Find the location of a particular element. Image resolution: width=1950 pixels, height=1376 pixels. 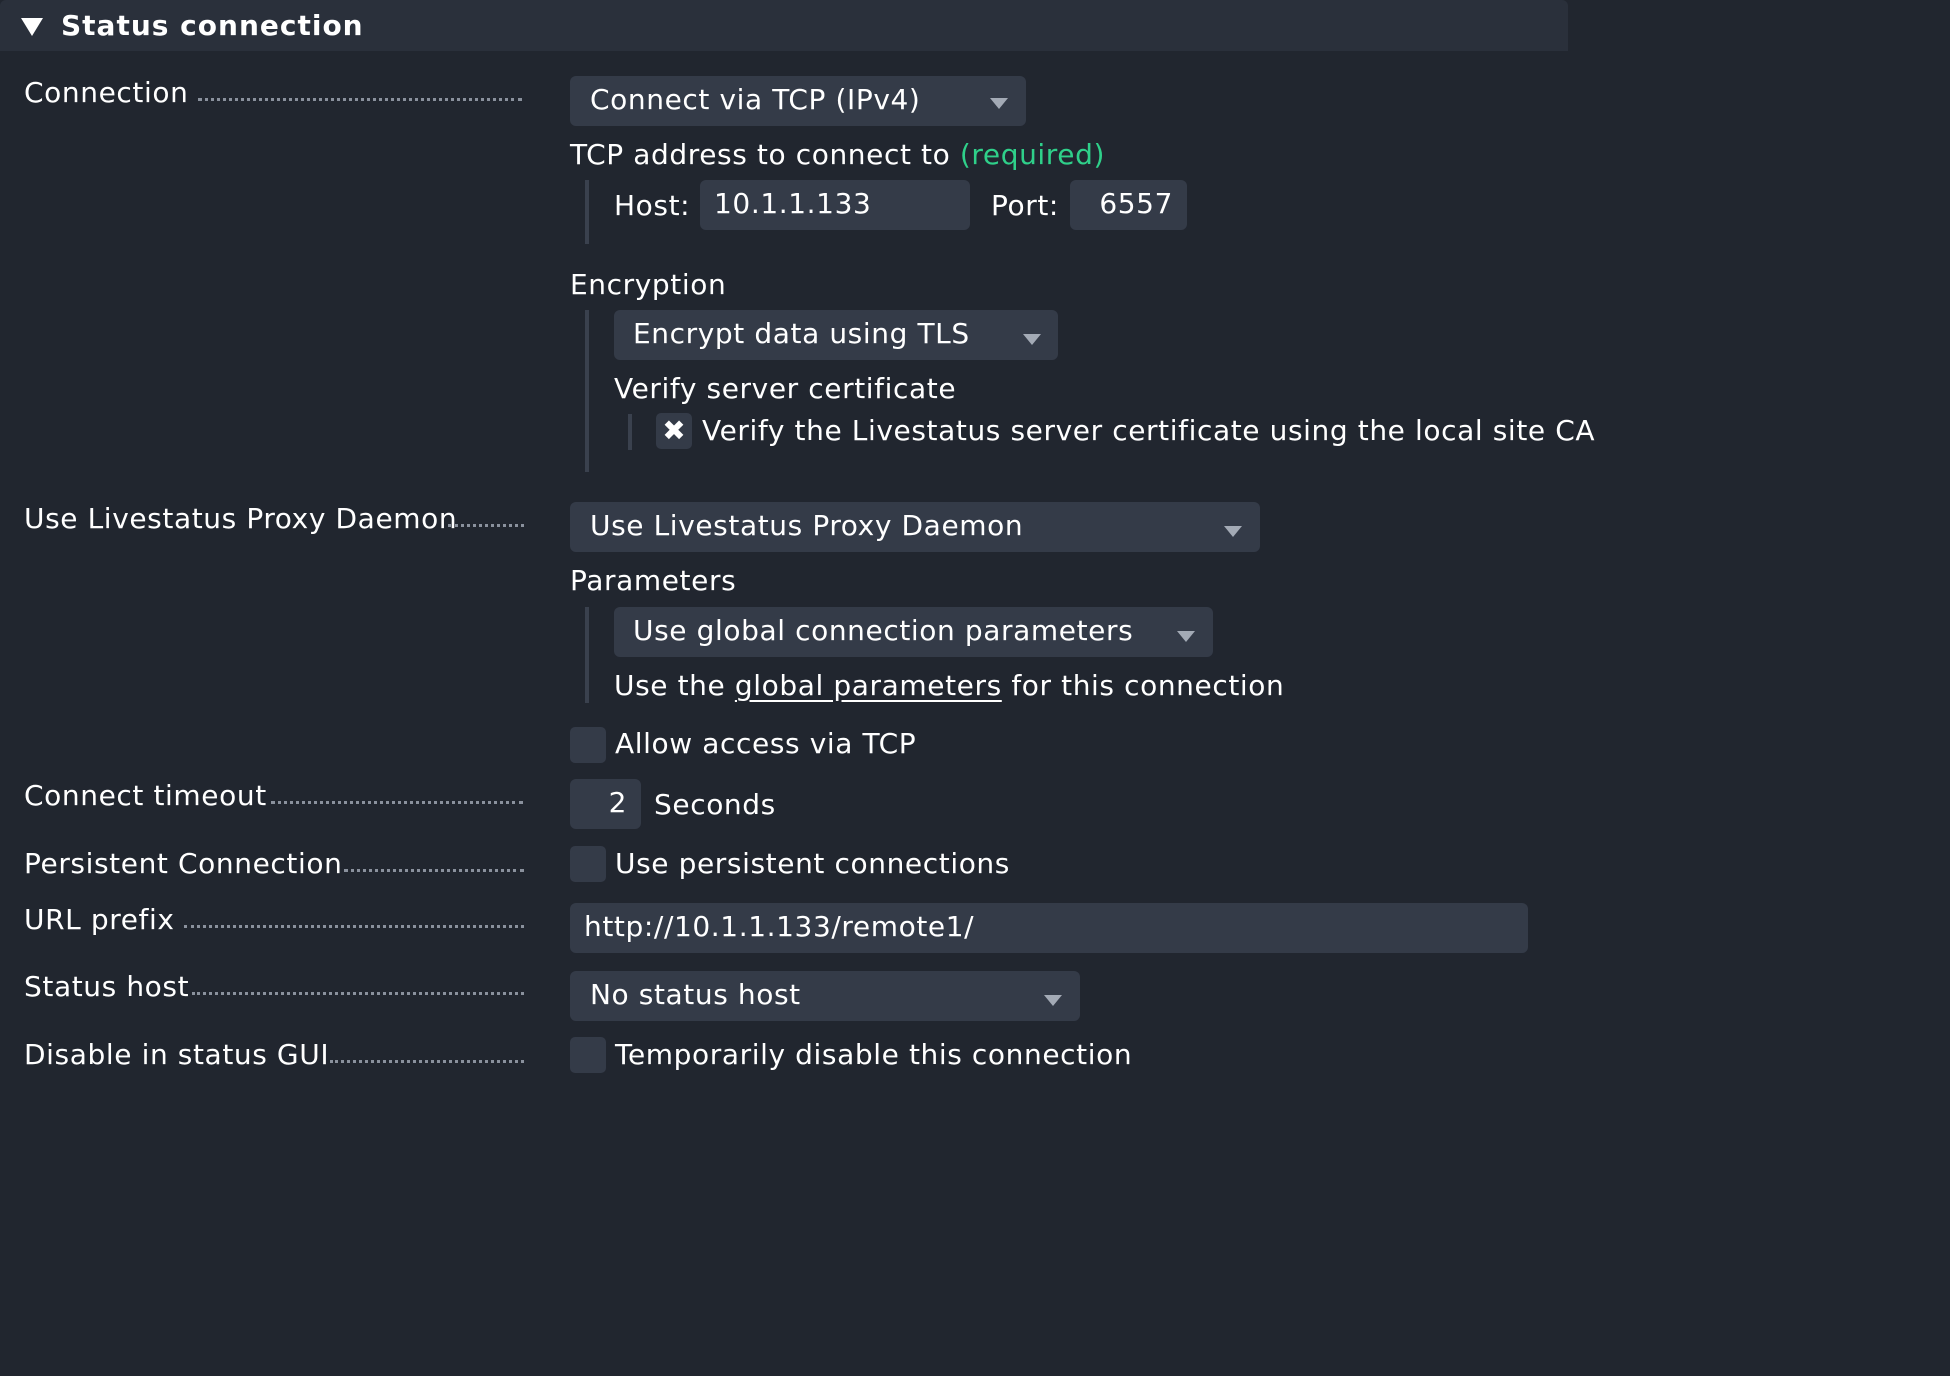

allow-tcp-checkbox is located at coordinates (588, 745).